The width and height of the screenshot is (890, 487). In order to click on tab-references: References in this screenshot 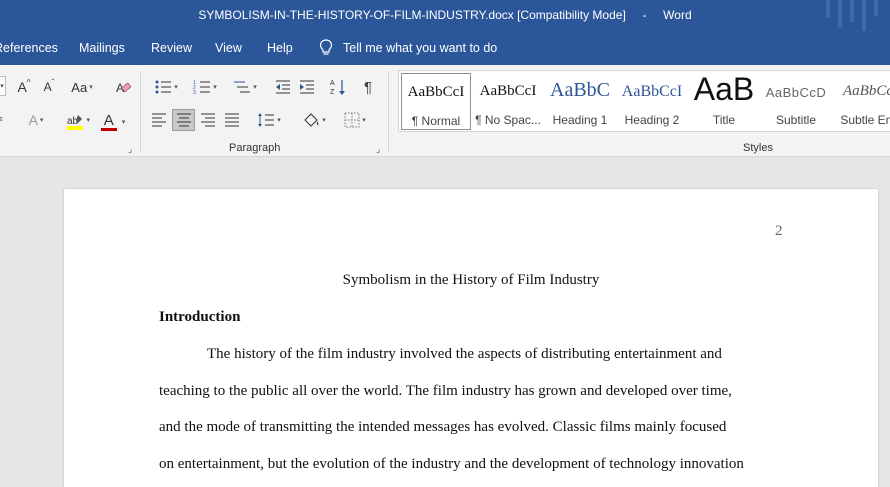, I will do `click(29, 48)`.